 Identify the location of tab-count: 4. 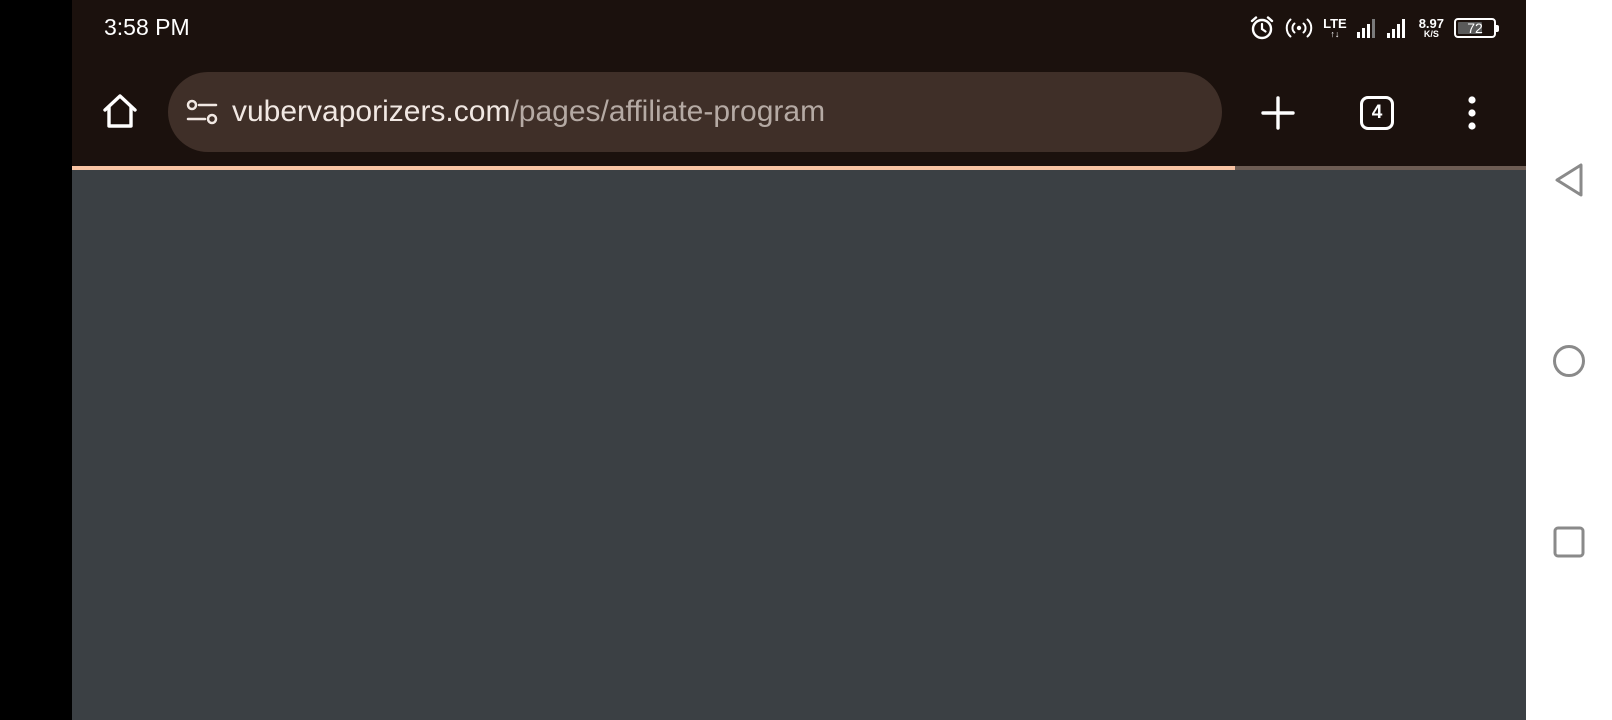
(1377, 112).